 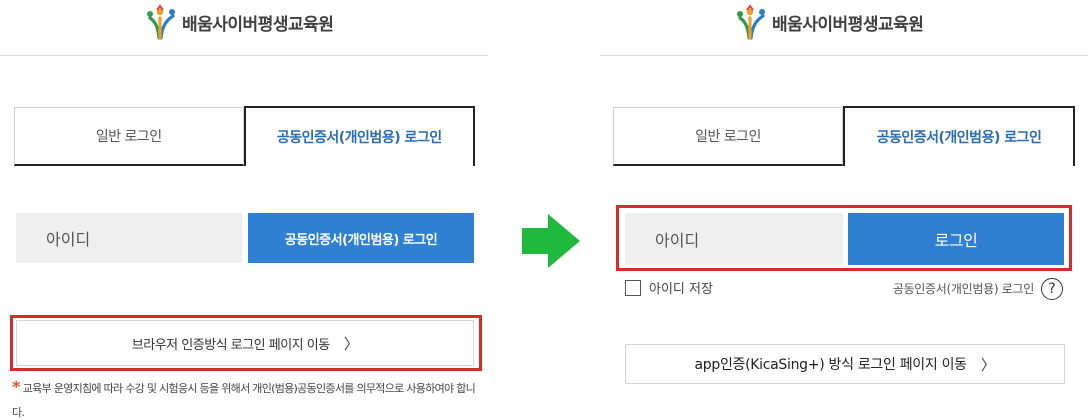 What do you see at coordinates (988, 364) in the screenshot?
I see `chevron-right-icon: 〉` at bounding box center [988, 364].